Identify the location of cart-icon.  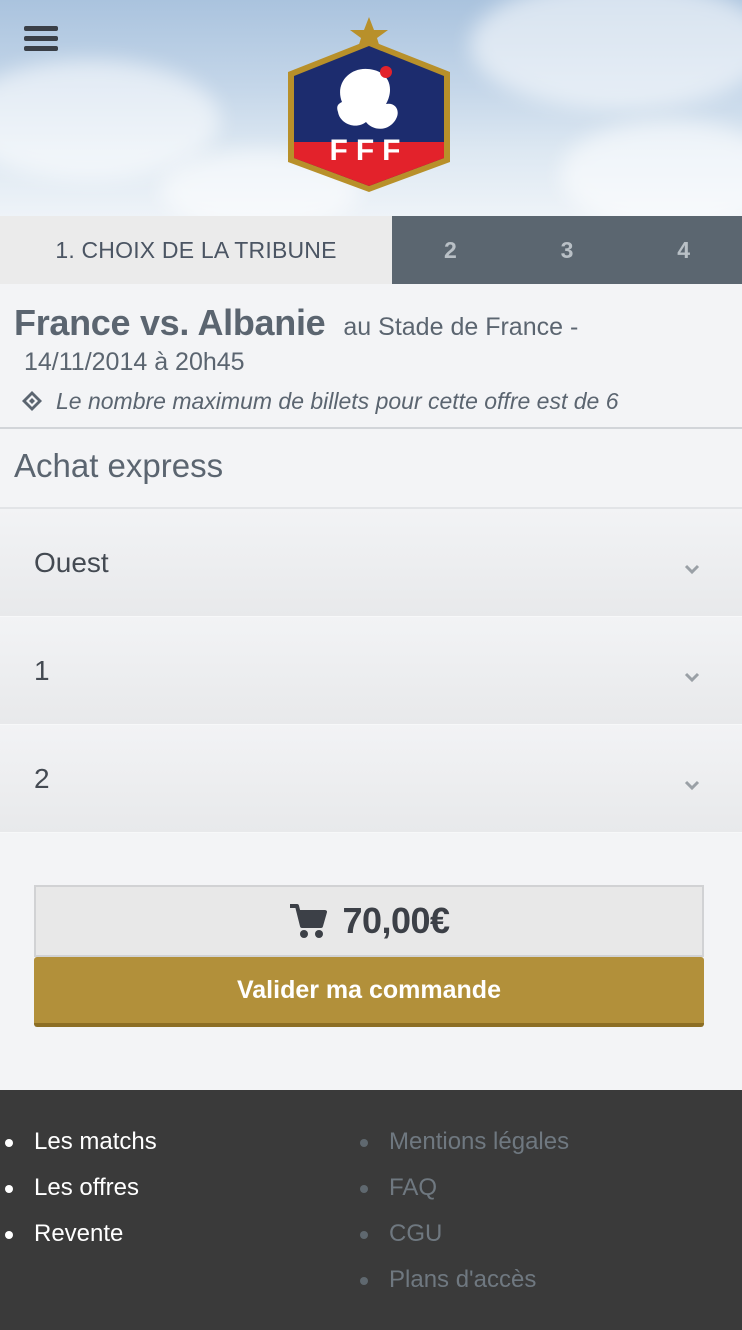
(309, 921).